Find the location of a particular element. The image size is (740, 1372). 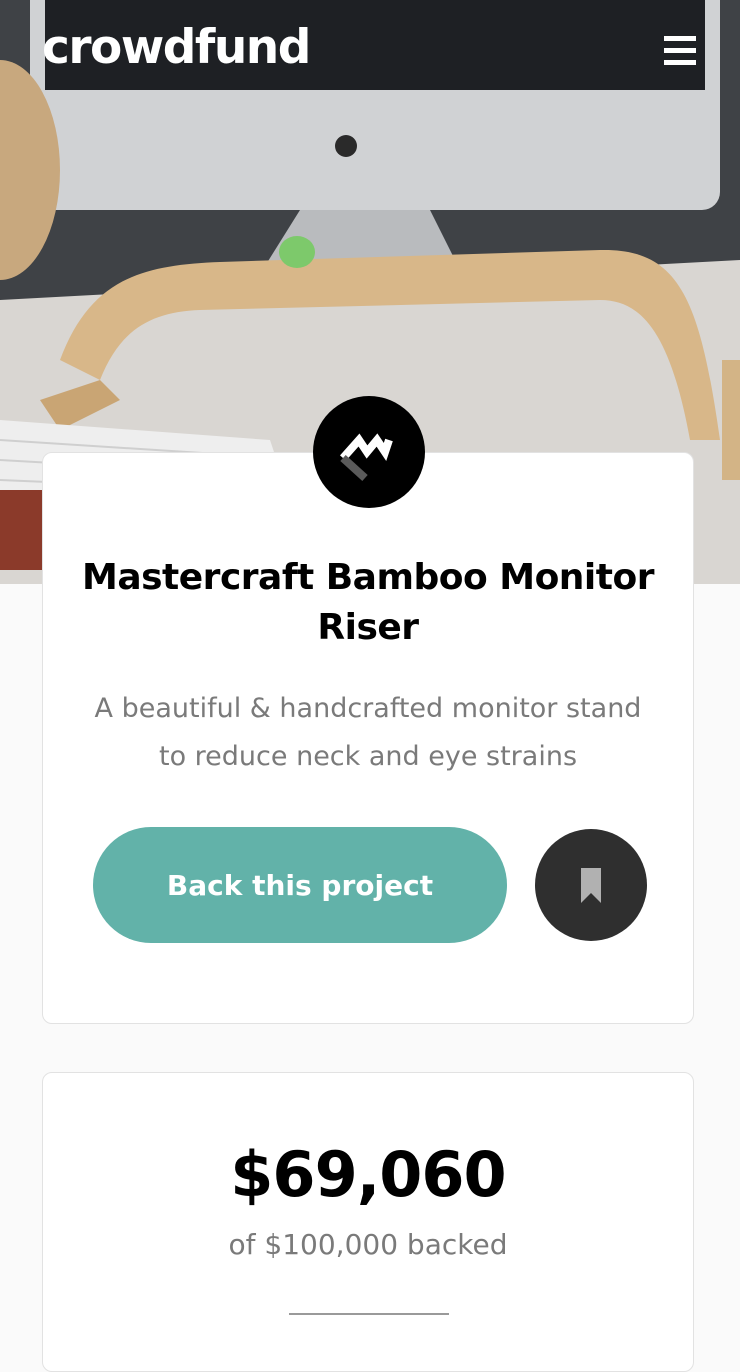

bookmark-icon is located at coordinates (591, 885).